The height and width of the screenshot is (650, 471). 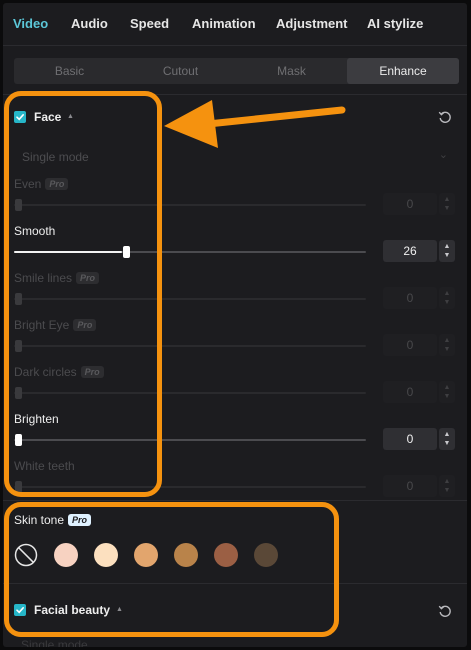 I want to click on slider-label: Bright Eye Pro, so click(x=55, y=325).